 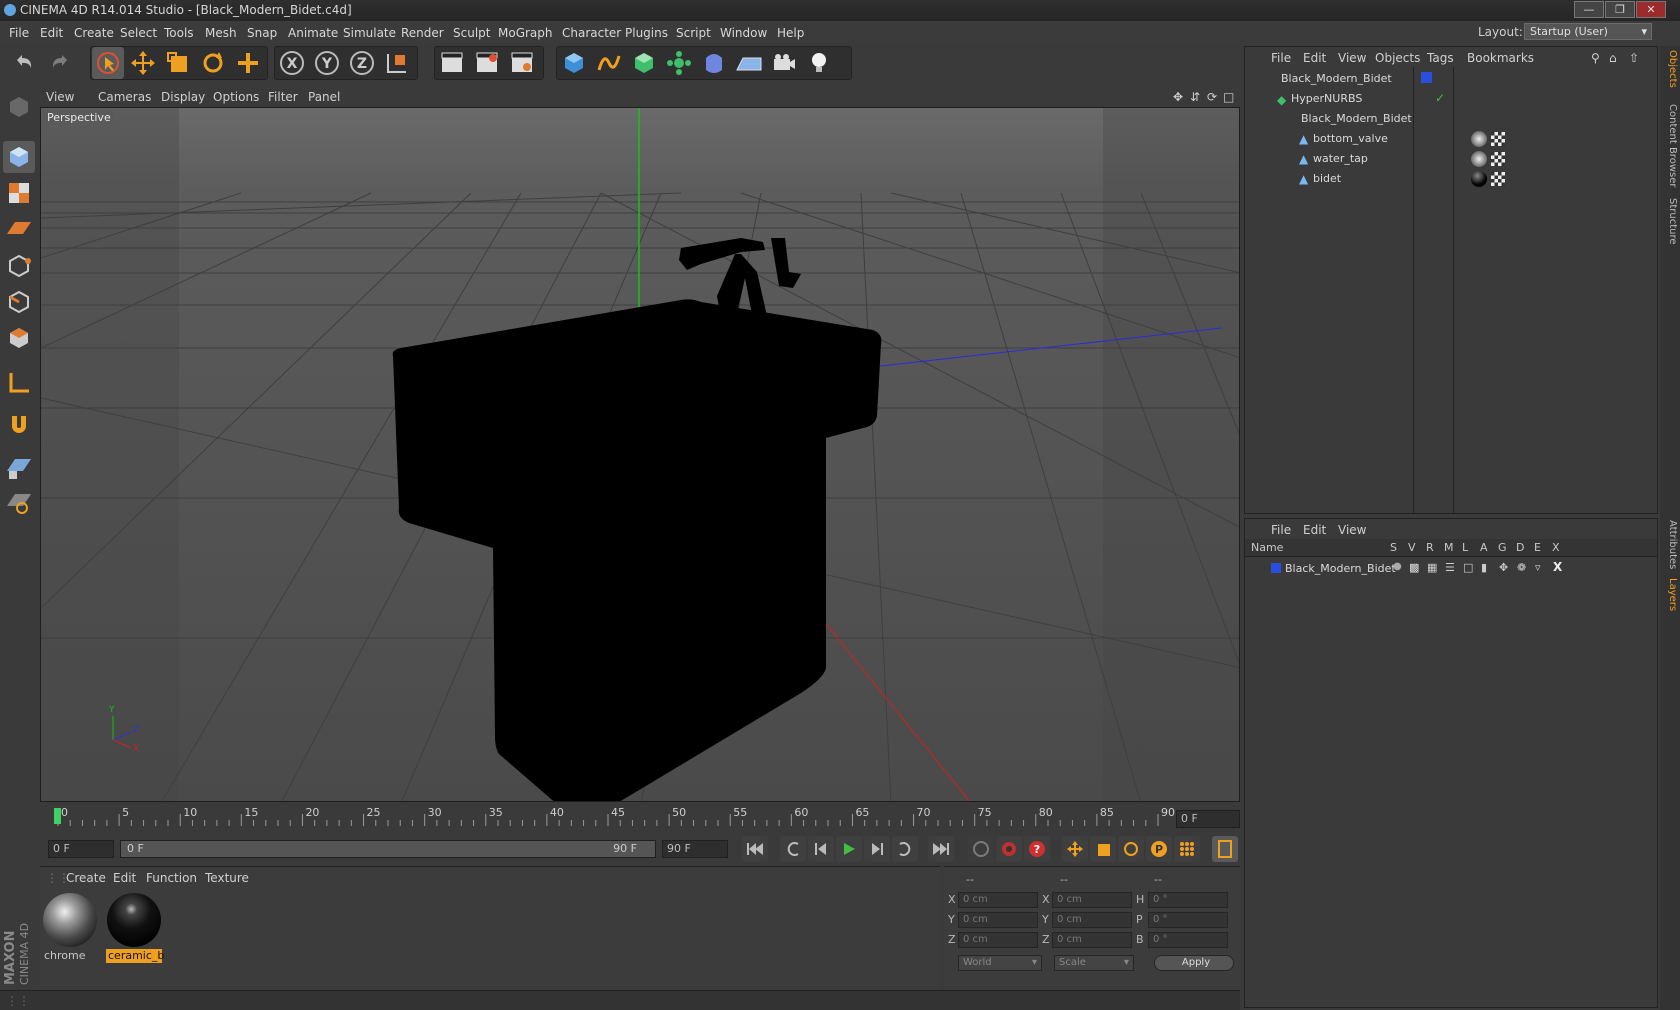 I want to click on object-menu-objects: Objects, so click(x=1397, y=58).